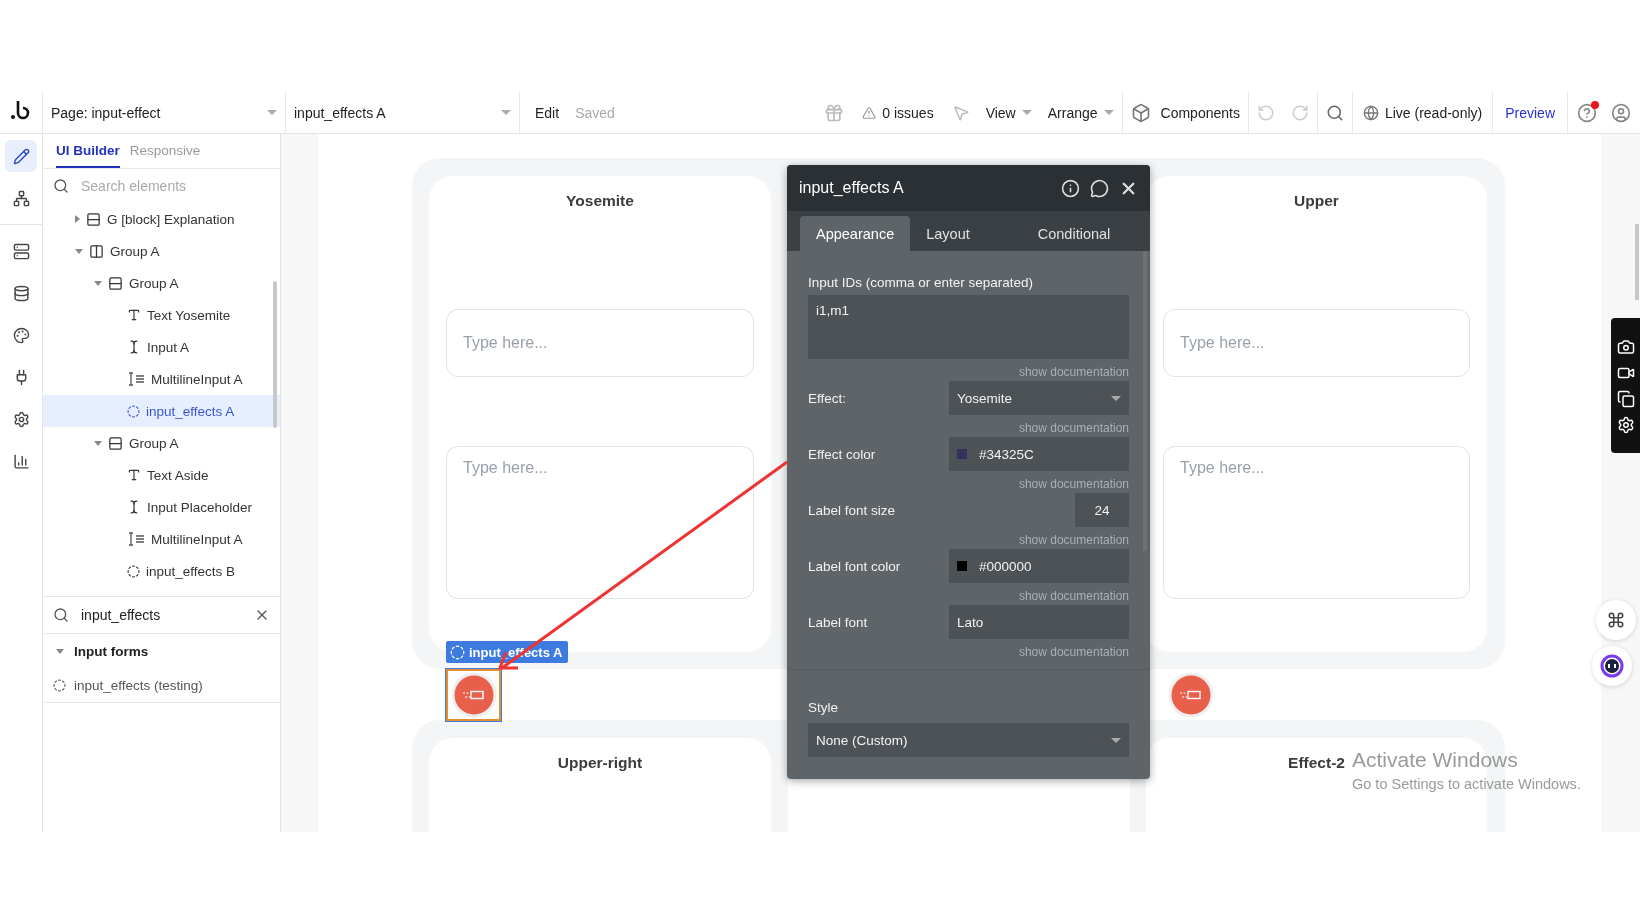 The height and width of the screenshot is (924, 1640). Describe the element at coordinates (168, 347) in the screenshot. I see `tree-item-label: Input A` at that location.